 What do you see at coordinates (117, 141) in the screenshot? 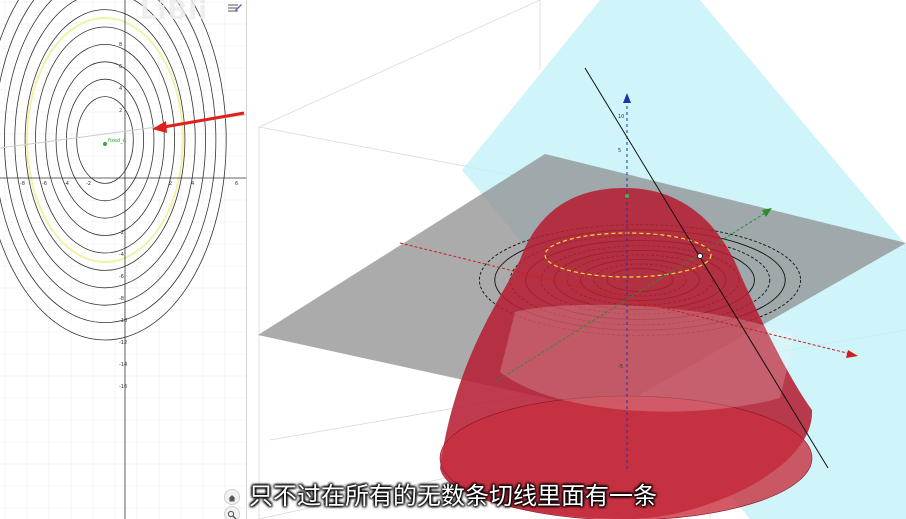
I see `point-label: fixed_A` at bounding box center [117, 141].